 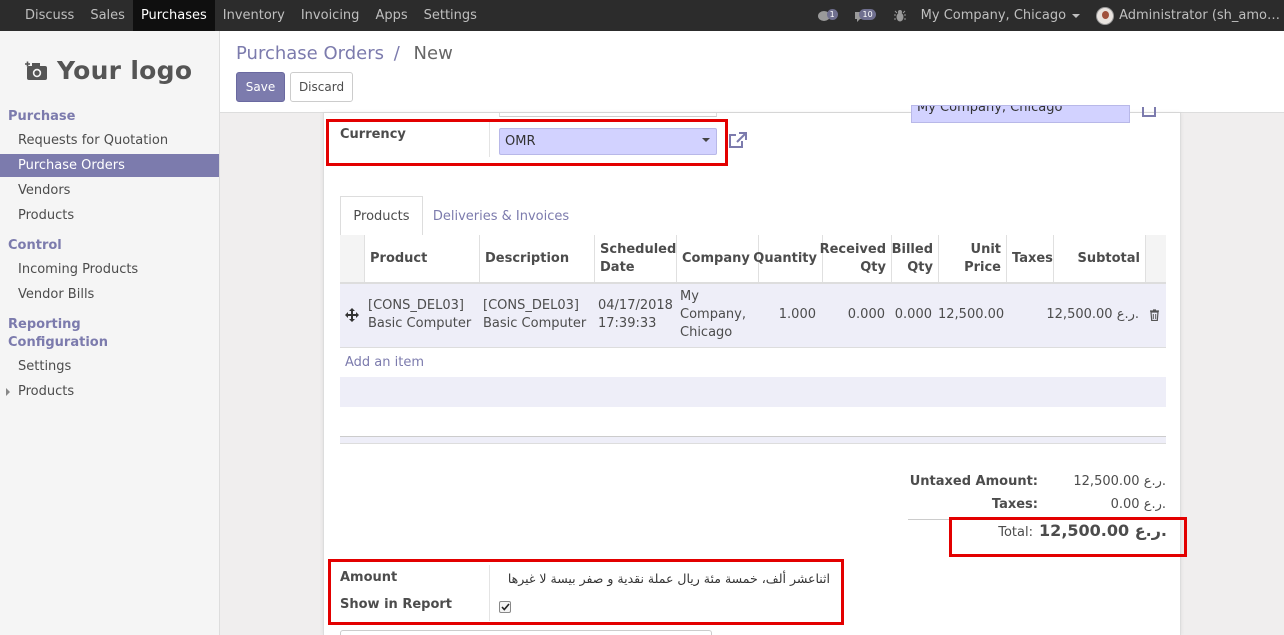 I want to click on column-header-quantity: Quantity, so click(x=787, y=259).